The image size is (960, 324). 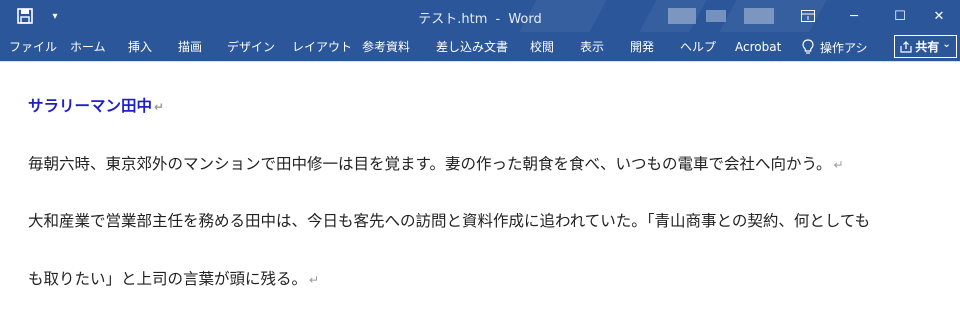 What do you see at coordinates (322, 46) in the screenshot?
I see `tab-layout: レイアウト` at bounding box center [322, 46].